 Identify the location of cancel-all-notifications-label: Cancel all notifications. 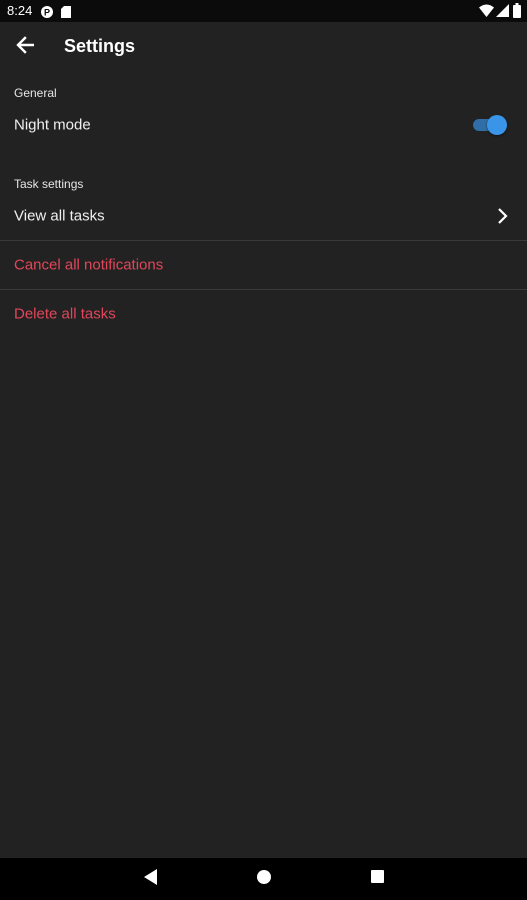
(89, 265).